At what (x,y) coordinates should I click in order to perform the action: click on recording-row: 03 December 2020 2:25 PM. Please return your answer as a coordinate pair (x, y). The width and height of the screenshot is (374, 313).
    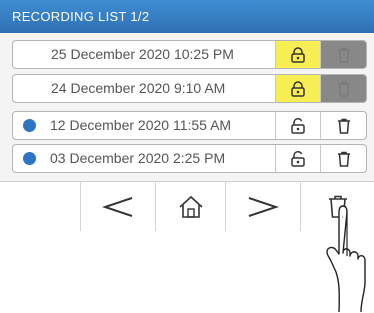
    Looking at the image, I should click on (189, 158).